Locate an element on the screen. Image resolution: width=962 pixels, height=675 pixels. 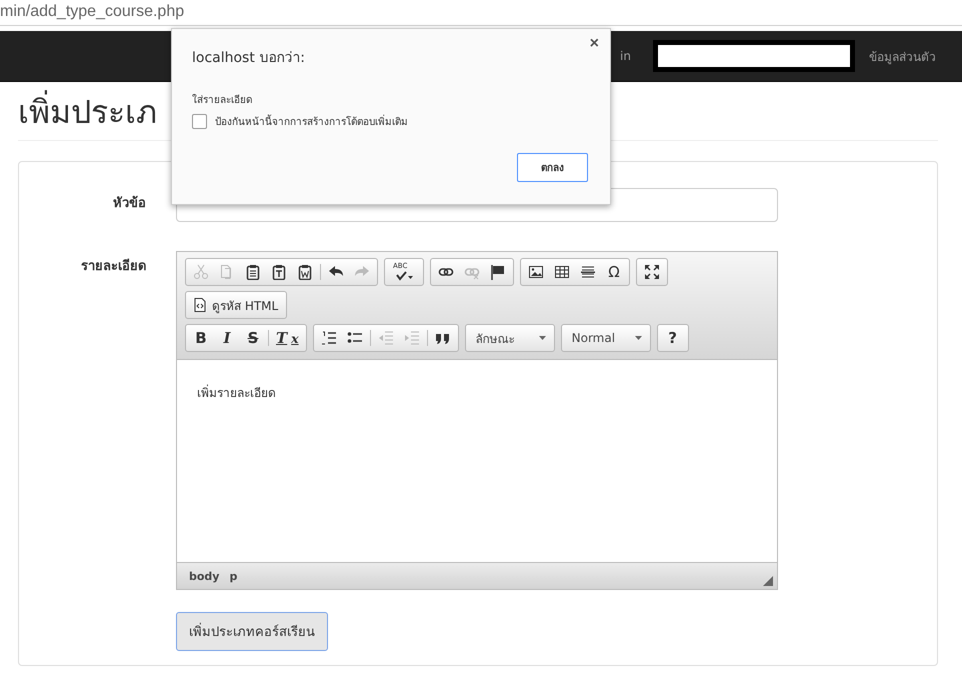
source-button: ดูรหัส HTML is located at coordinates (236, 305).